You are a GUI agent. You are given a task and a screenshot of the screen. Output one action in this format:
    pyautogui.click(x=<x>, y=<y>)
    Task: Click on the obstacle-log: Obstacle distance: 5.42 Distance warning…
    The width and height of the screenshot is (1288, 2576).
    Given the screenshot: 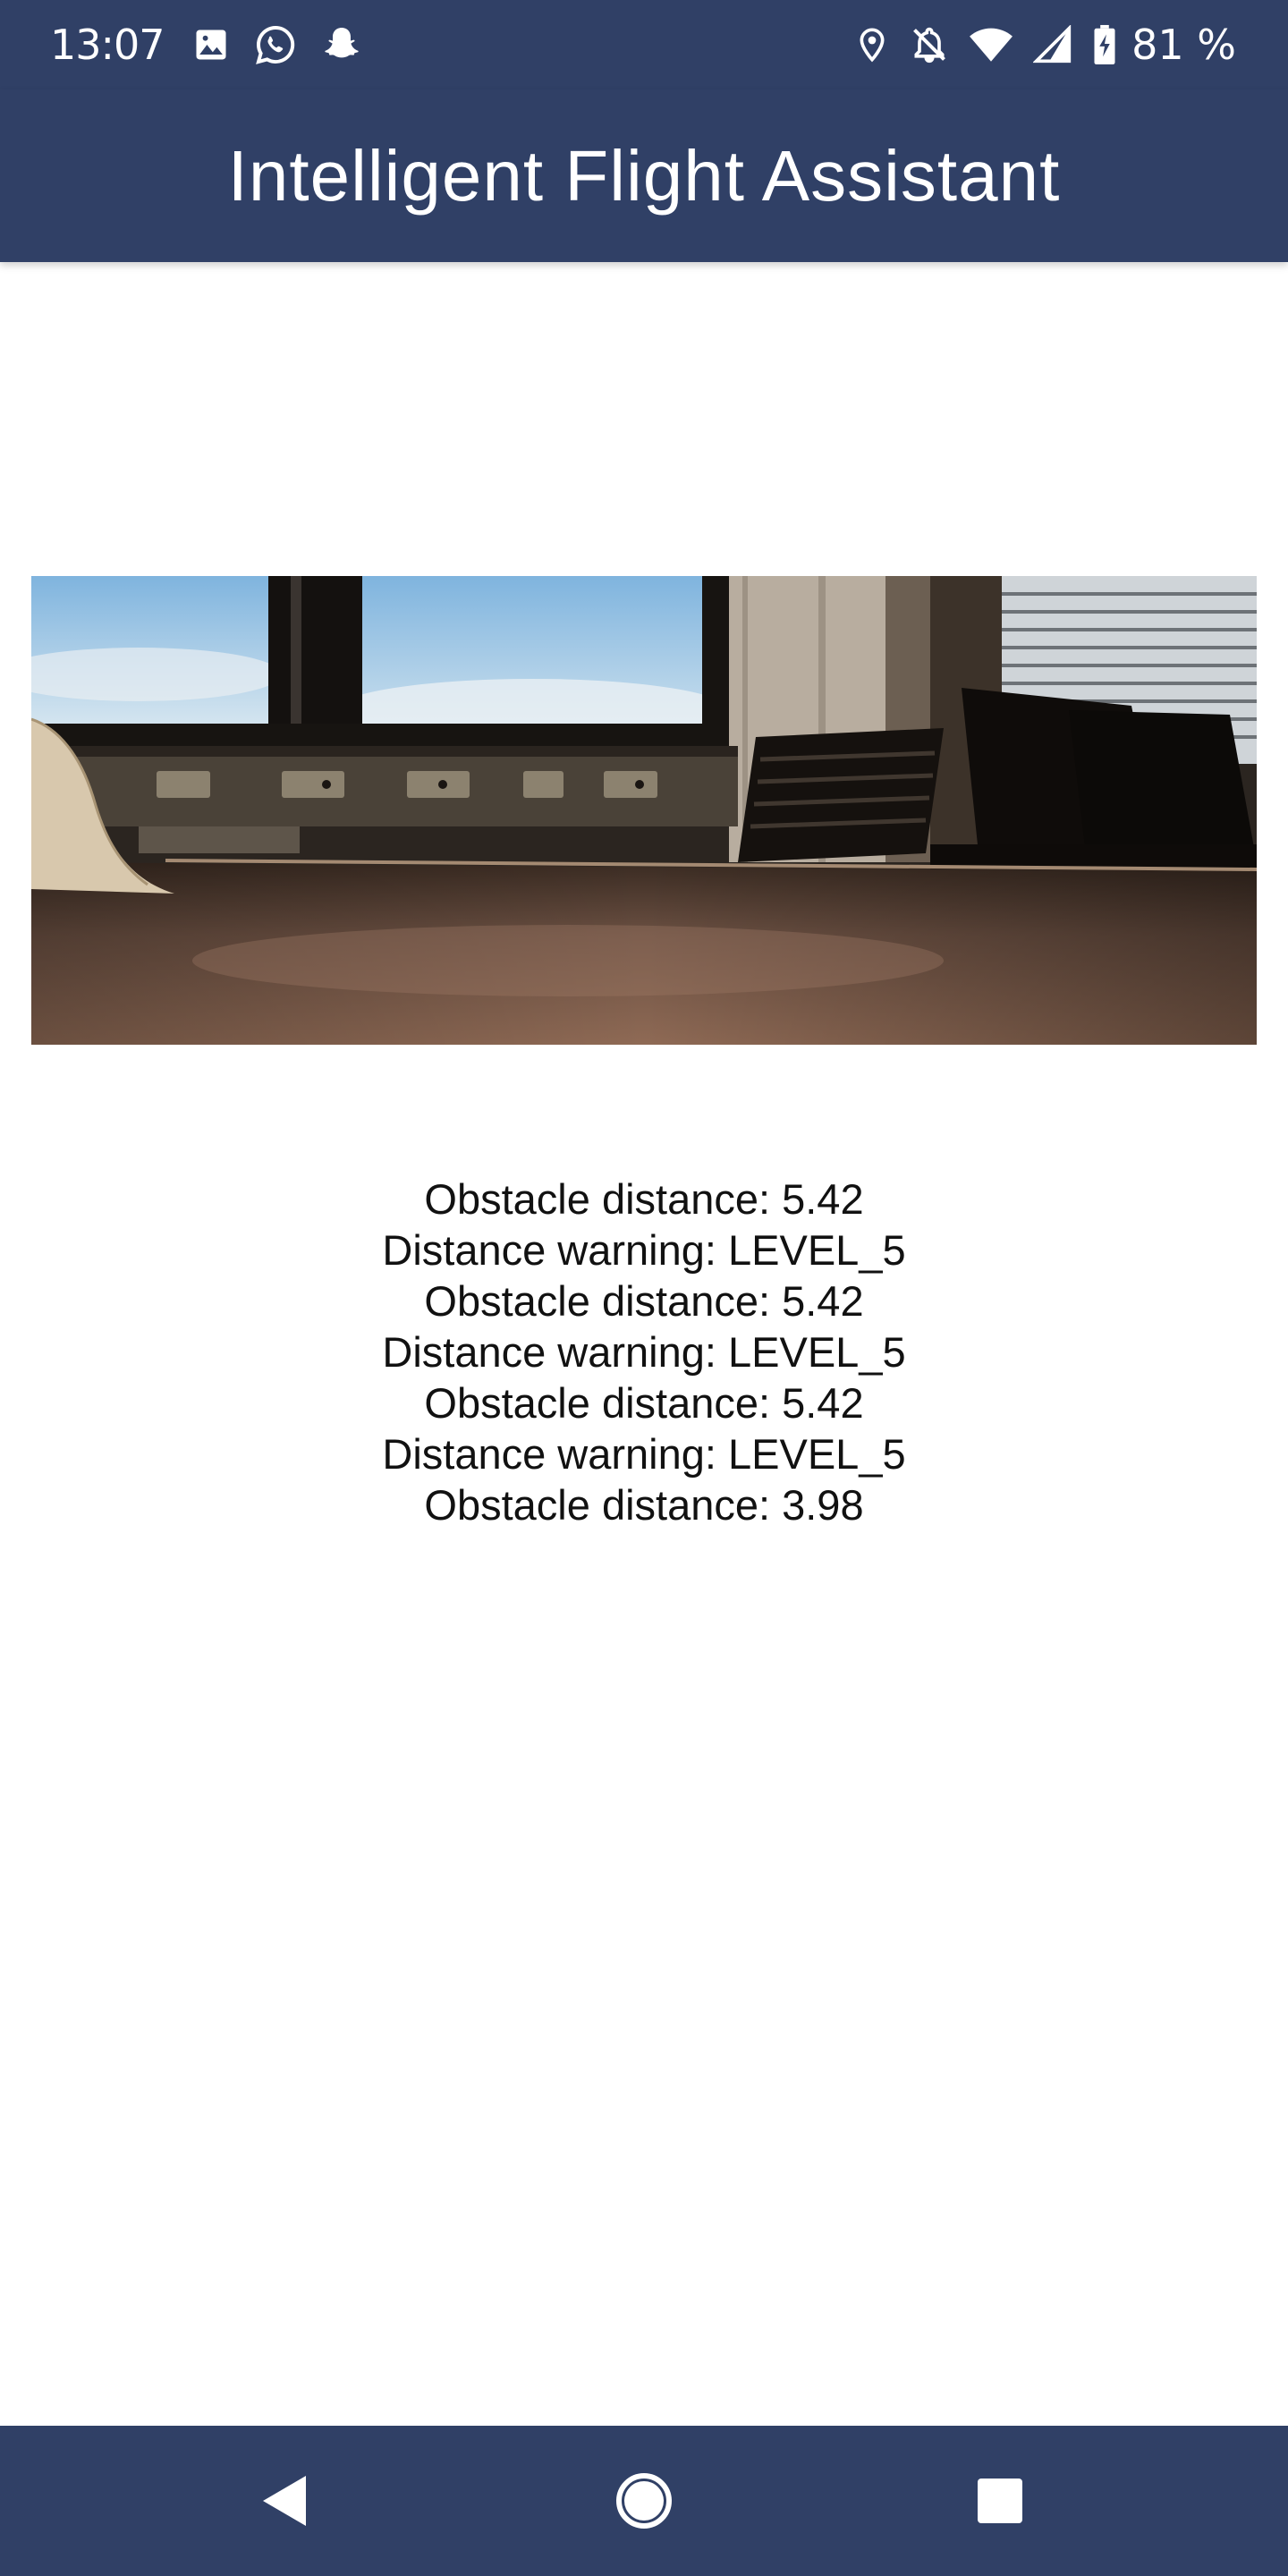 What is the action you would take?
    pyautogui.click(x=644, y=1352)
    